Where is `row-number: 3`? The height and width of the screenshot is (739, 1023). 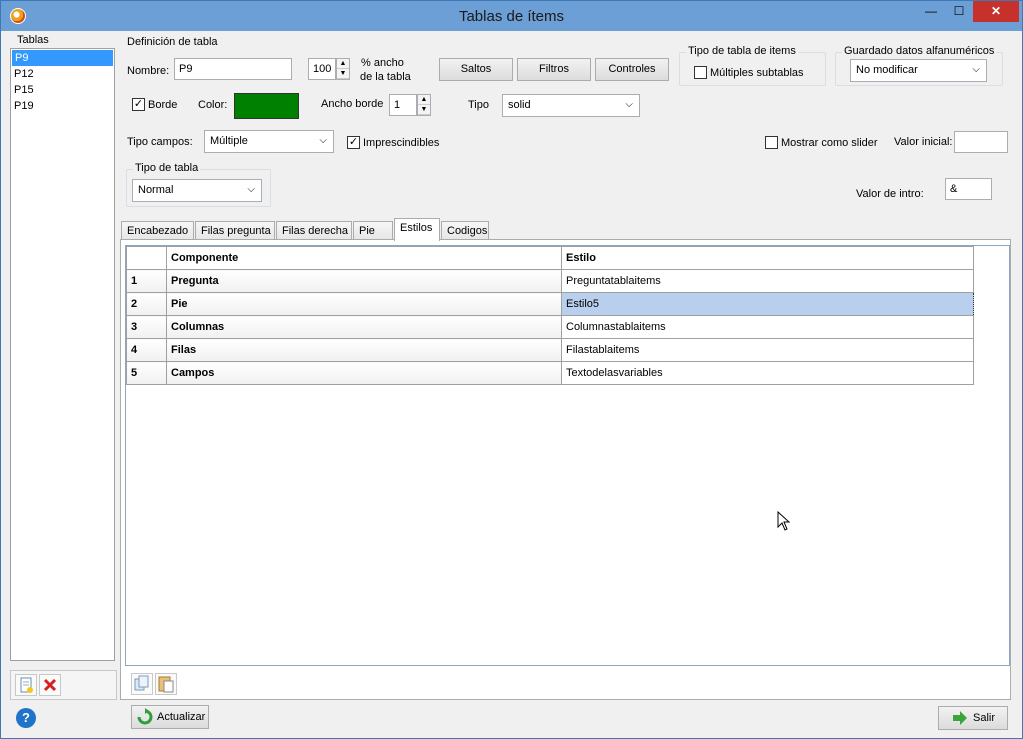 row-number: 3 is located at coordinates (146, 327).